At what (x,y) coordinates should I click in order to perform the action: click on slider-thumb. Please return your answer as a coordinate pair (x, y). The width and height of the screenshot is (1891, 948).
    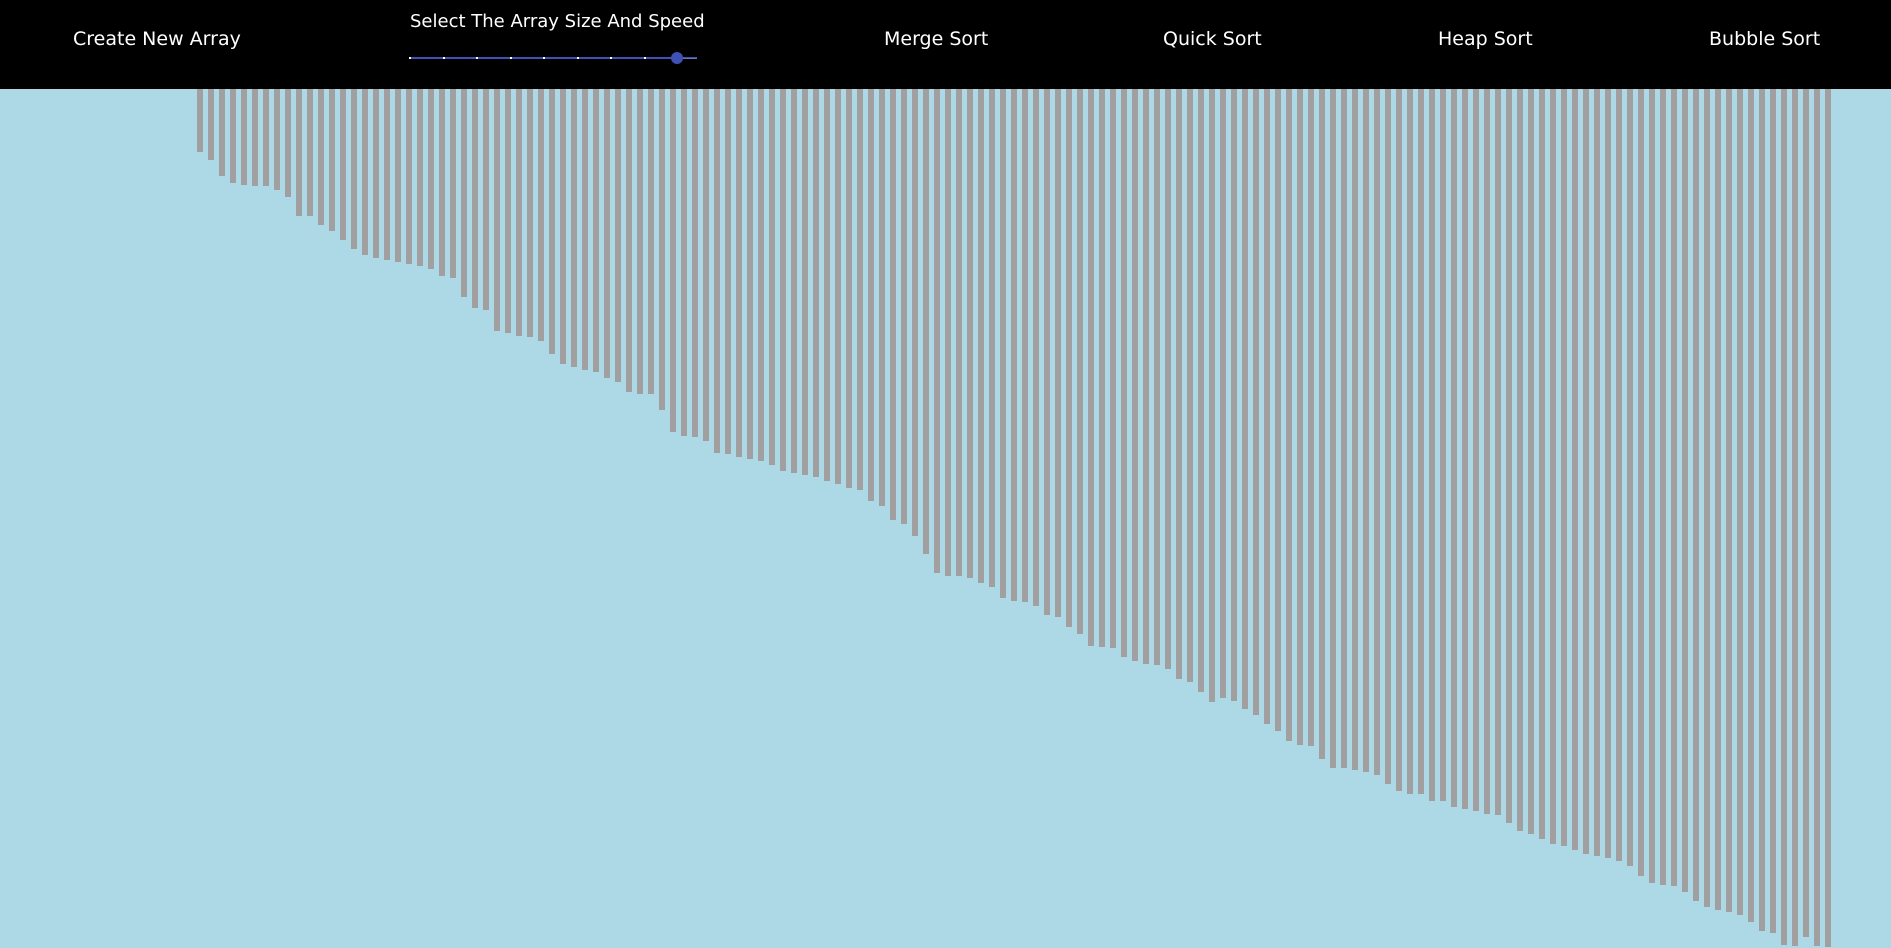
    Looking at the image, I should click on (676, 58).